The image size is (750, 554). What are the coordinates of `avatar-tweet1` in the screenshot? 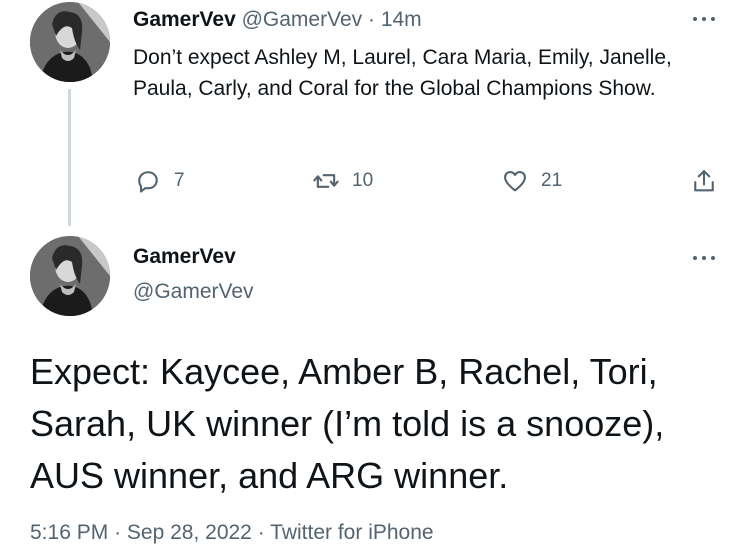 It's located at (70, 42).